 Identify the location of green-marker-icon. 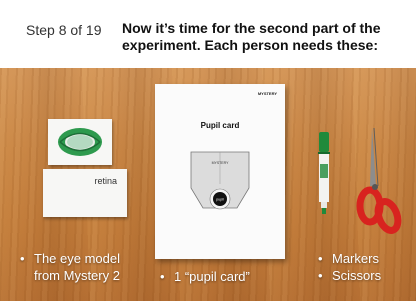
(324, 173).